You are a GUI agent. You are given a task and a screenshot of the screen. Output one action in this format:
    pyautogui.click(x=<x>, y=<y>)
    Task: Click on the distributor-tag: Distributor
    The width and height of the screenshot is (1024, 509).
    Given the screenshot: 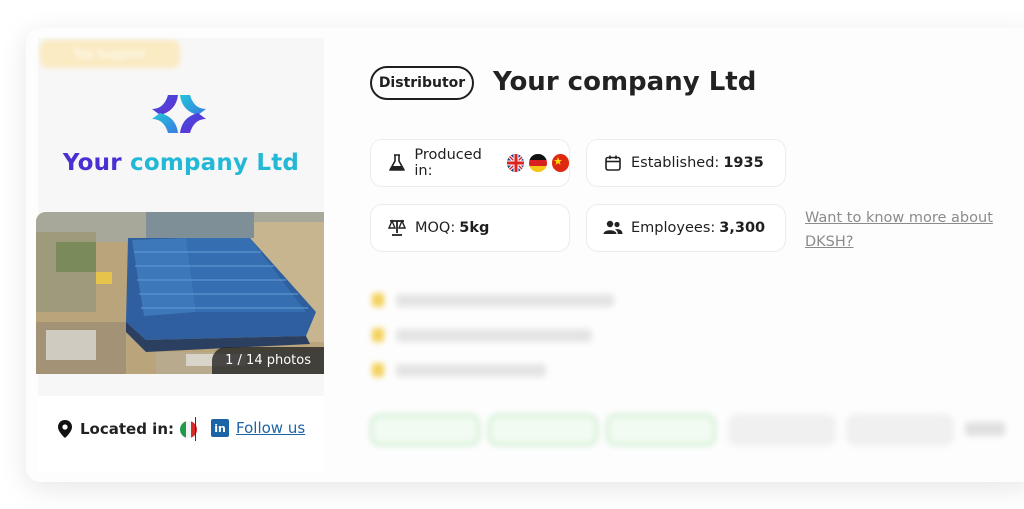 What is the action you would take?
    pyautogui.click(x=422, y=83)
    